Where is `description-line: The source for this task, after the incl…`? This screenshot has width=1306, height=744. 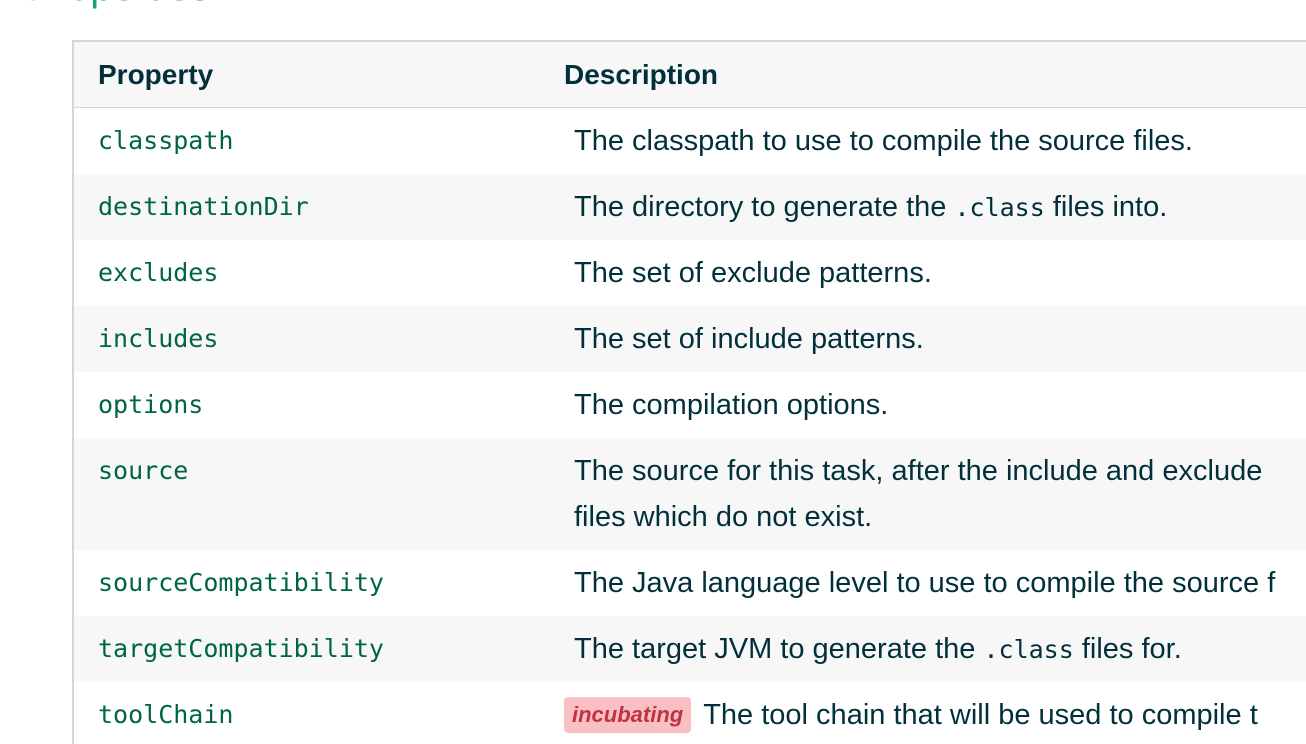 description-line: The source for this task, after the incl… is located at coordinates (918, 471).